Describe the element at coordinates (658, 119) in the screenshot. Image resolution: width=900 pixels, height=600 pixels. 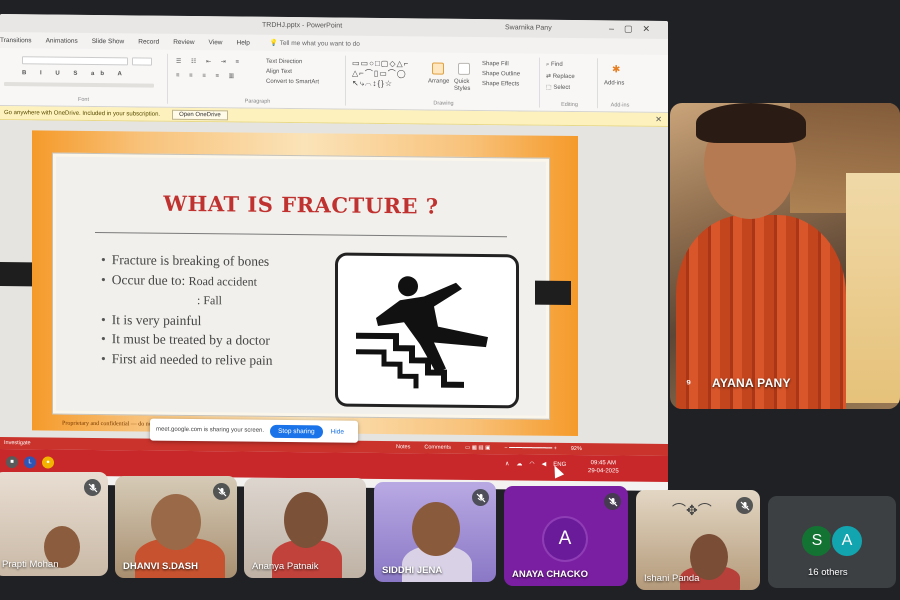
I see `close-icon: ✕` at that location.